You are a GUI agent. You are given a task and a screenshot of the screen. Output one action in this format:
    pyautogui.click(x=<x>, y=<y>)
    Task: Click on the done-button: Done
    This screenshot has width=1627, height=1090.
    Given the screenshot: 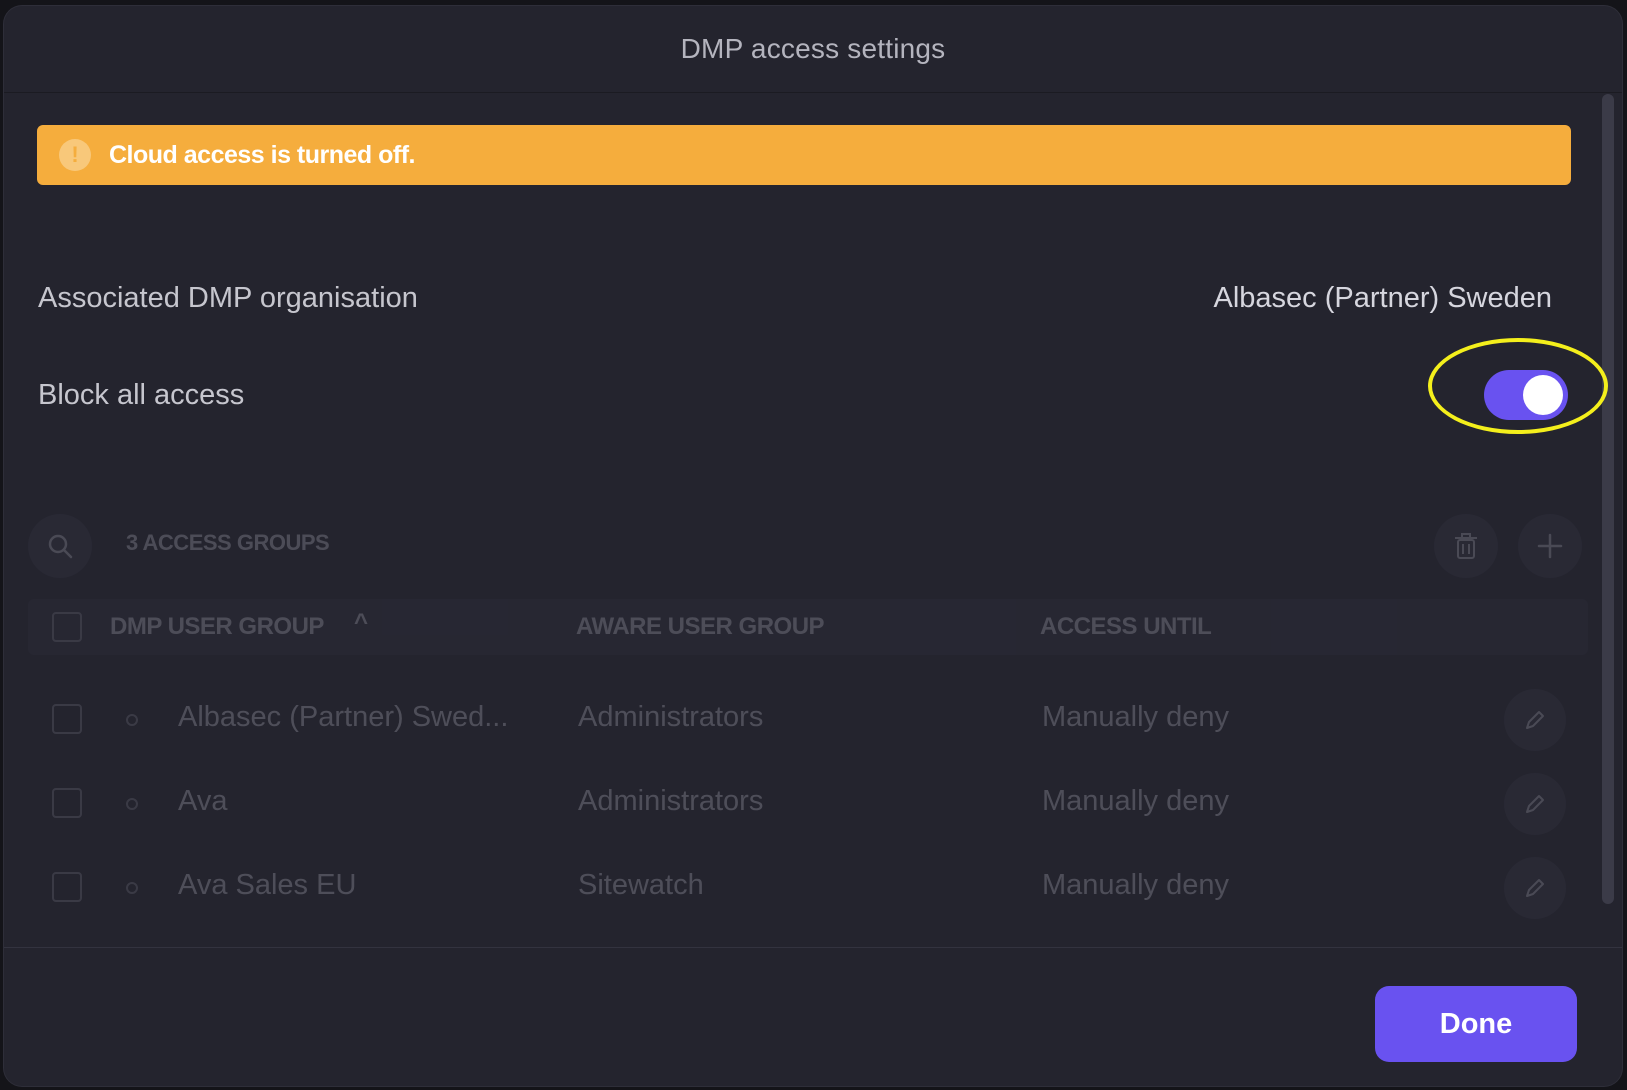 What is the action you would take?
    pyautogui.click(x=1476, y=1024)
    